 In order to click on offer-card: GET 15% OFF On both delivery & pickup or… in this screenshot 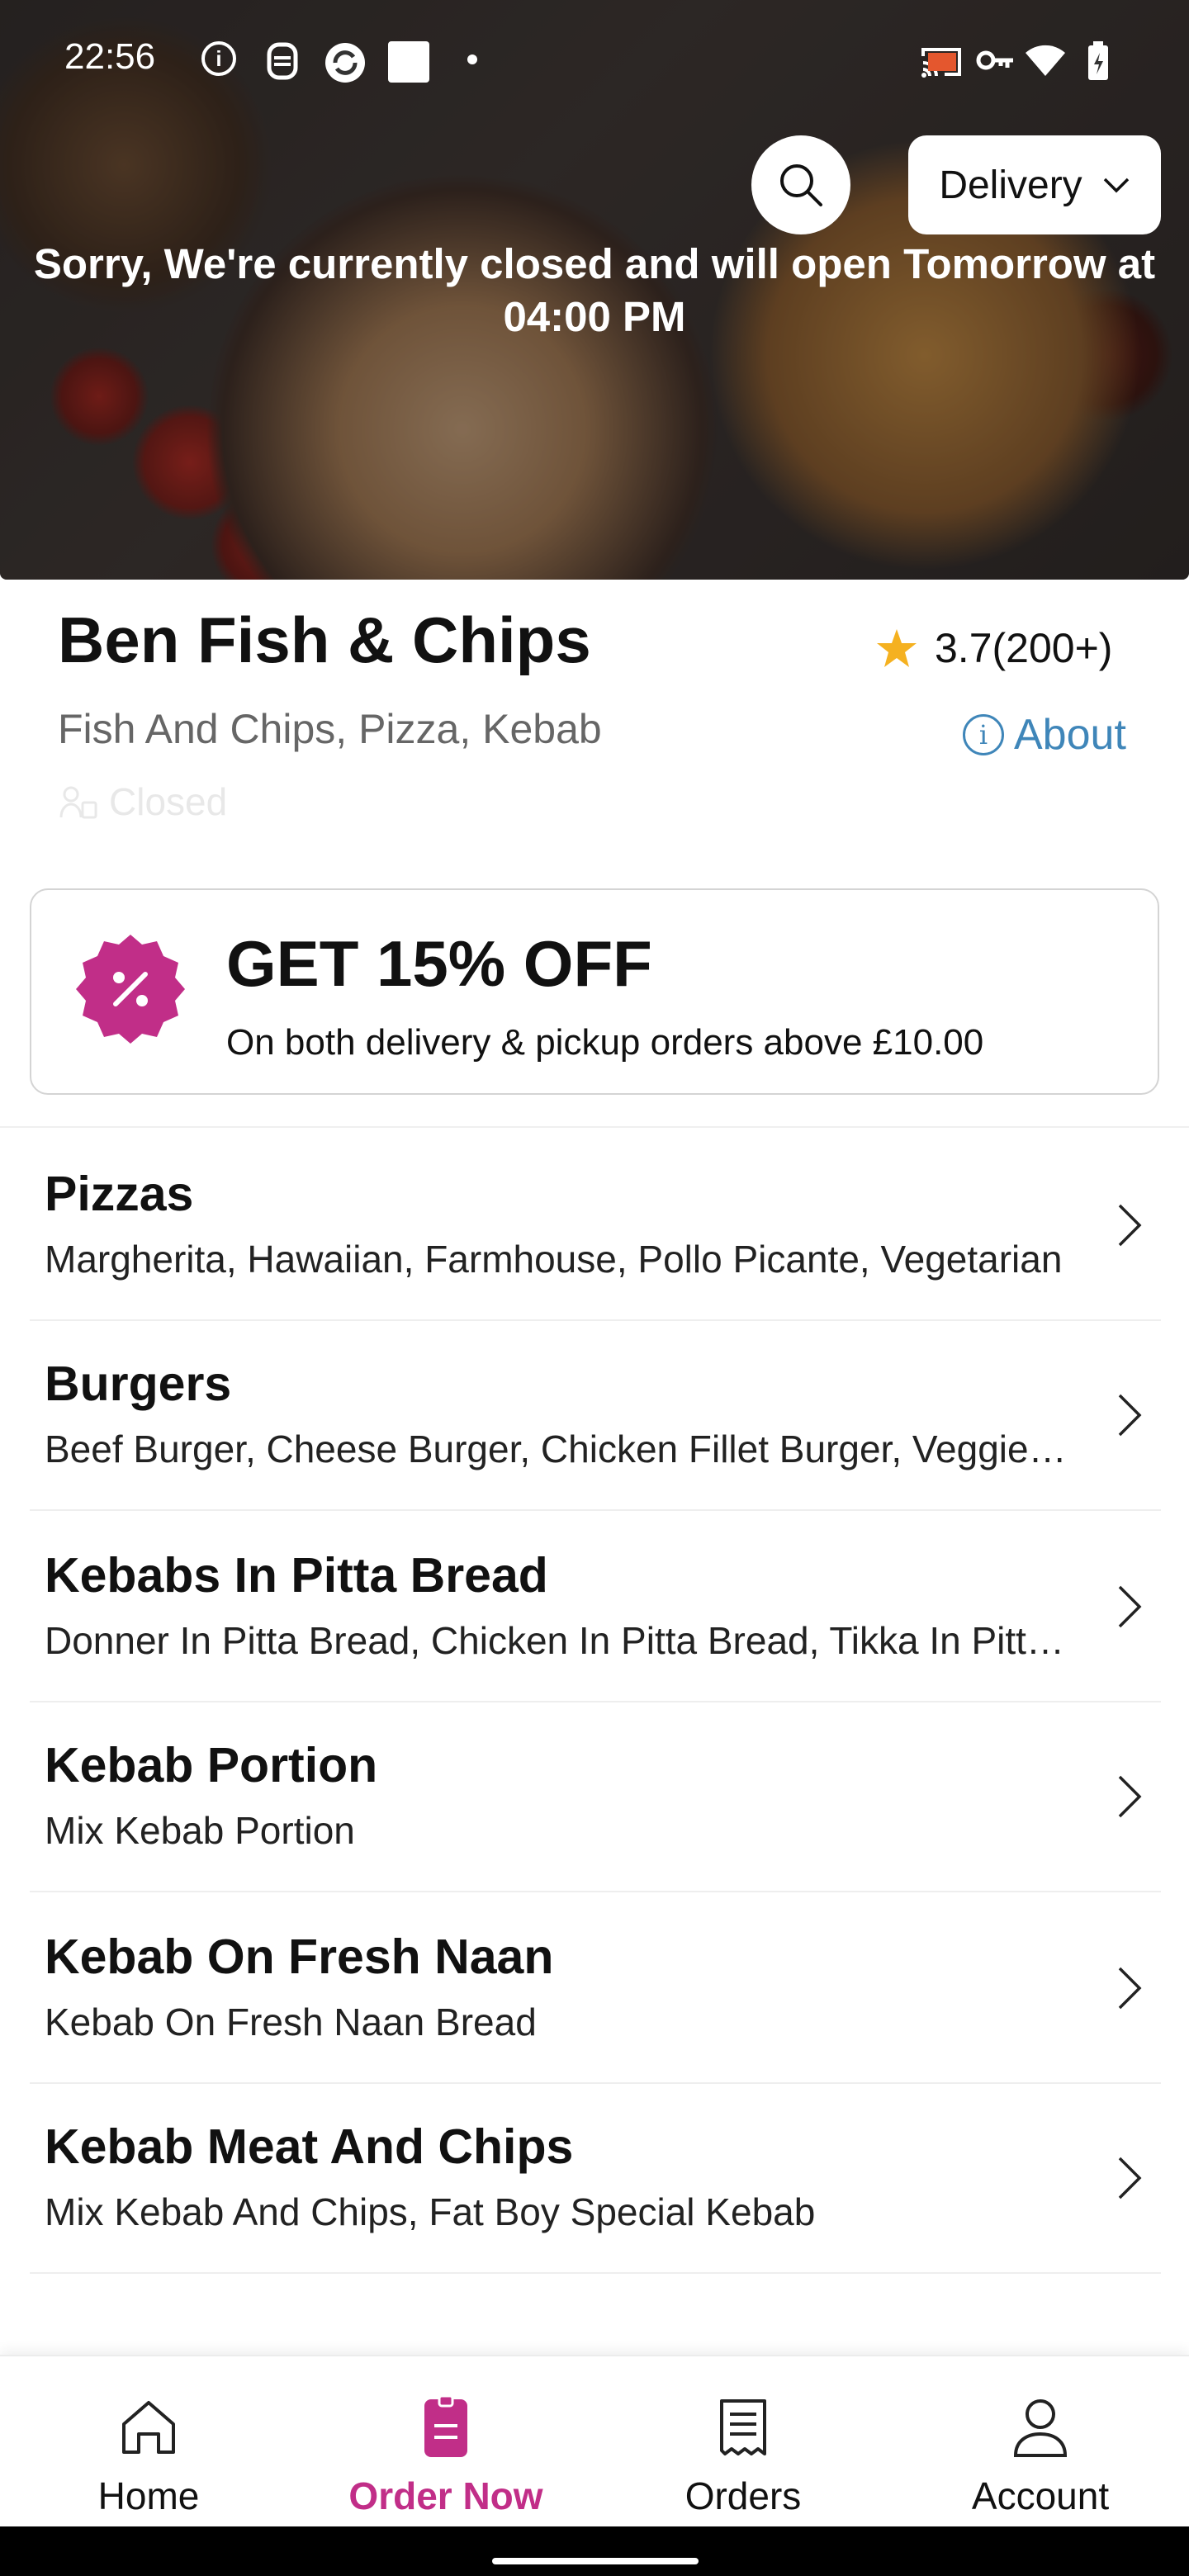, I will do `click(594, 991)`.